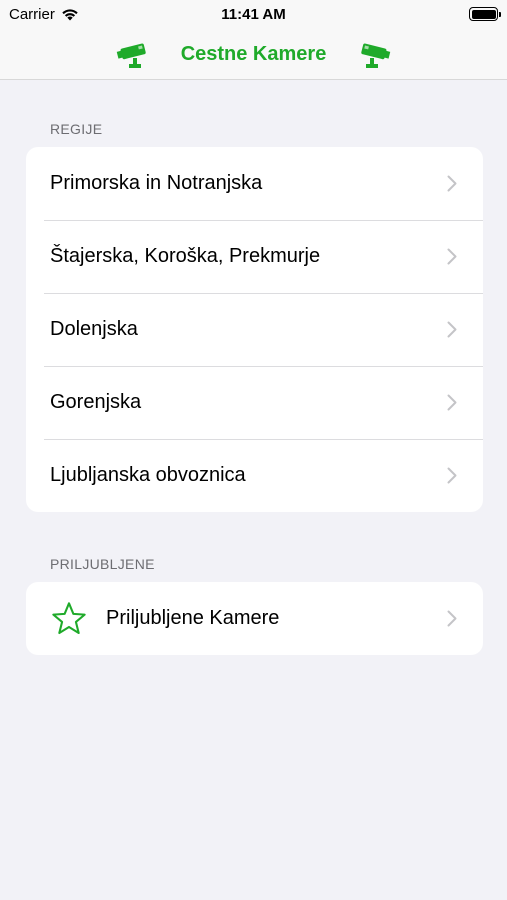 The height and width of the screenshot is (900, 507). I want to click on region-row-gorenjska: Gorenjska, so click(254, 402).